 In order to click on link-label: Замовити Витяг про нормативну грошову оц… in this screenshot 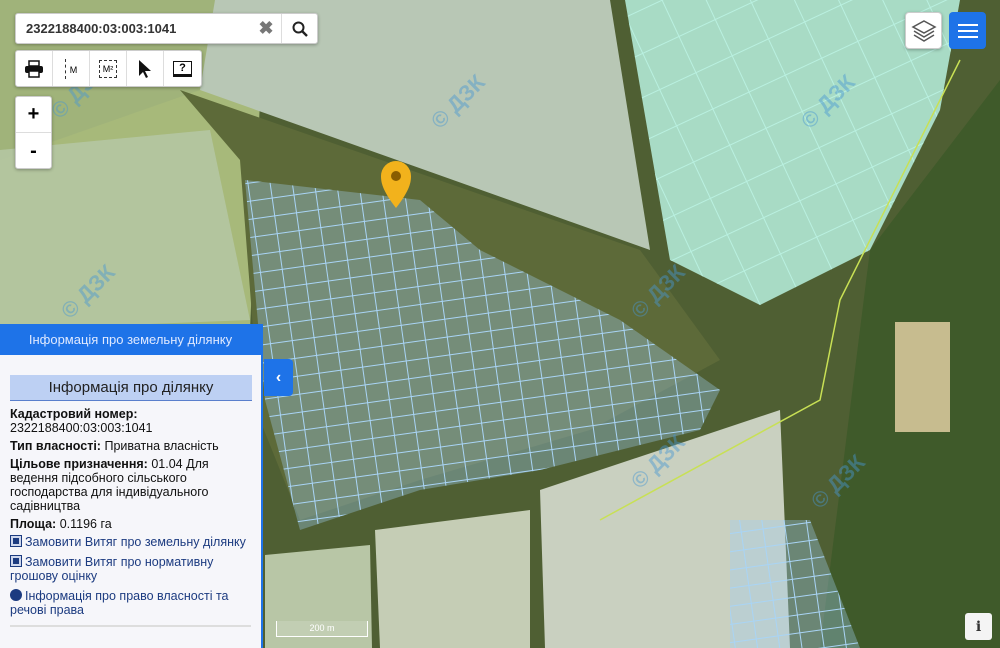, I will do `click(112, 569)`.